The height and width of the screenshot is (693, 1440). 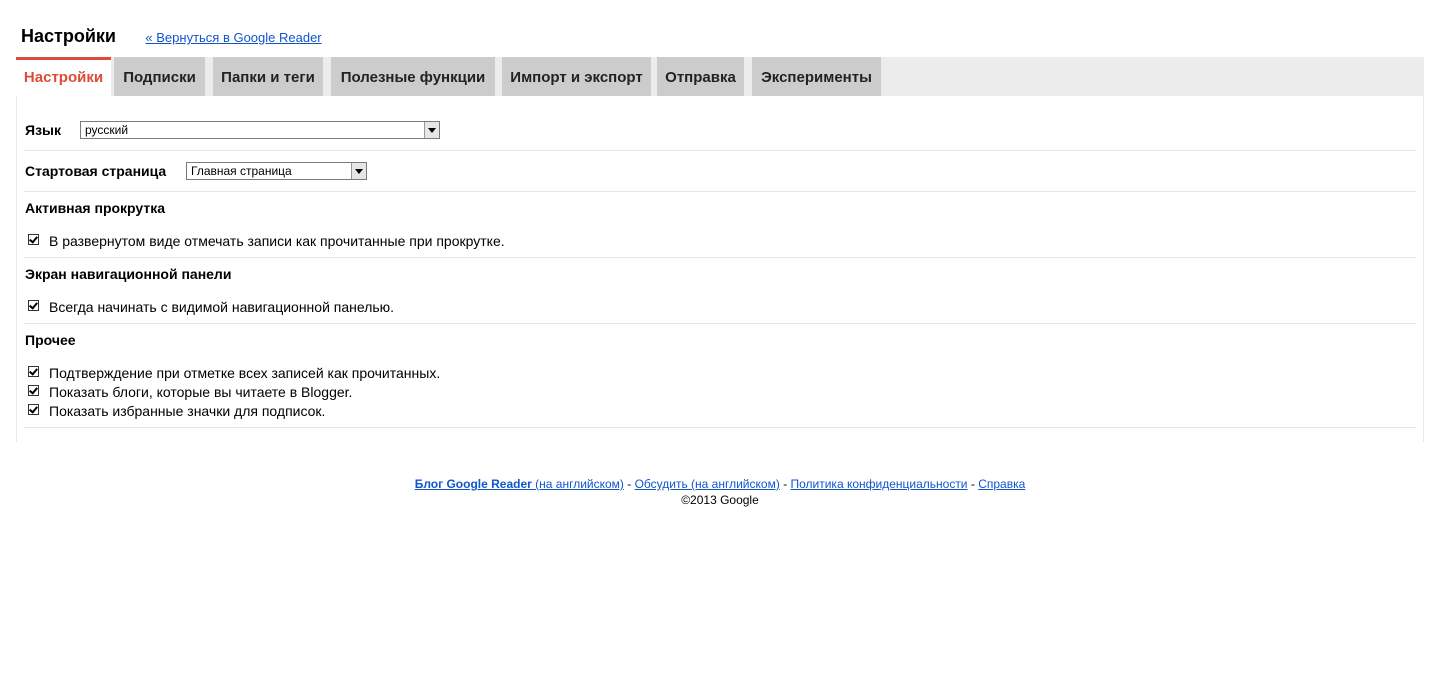 I want to click on tab-send-to: Отправка, so click(x=700, y=76).